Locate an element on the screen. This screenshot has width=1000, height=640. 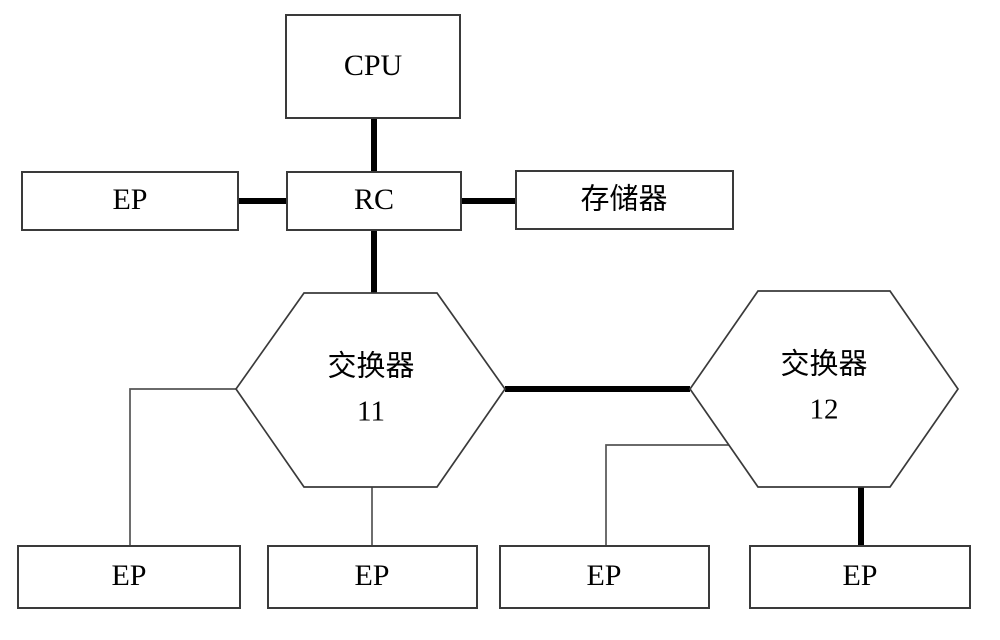
node-ep-bottom-2: EP is located at coordinates (372, 577).